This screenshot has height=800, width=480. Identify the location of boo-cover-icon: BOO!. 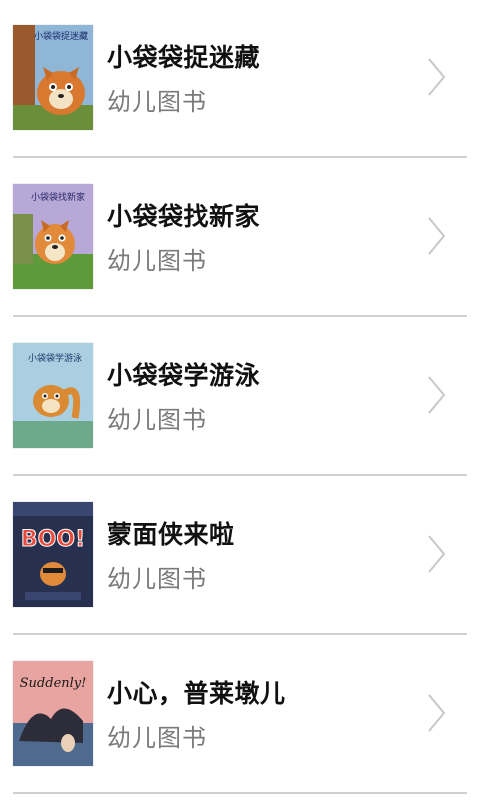
(53, 554).